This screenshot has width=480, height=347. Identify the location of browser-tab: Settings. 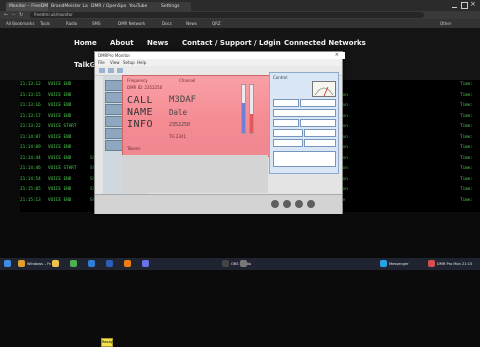
(174, 6).